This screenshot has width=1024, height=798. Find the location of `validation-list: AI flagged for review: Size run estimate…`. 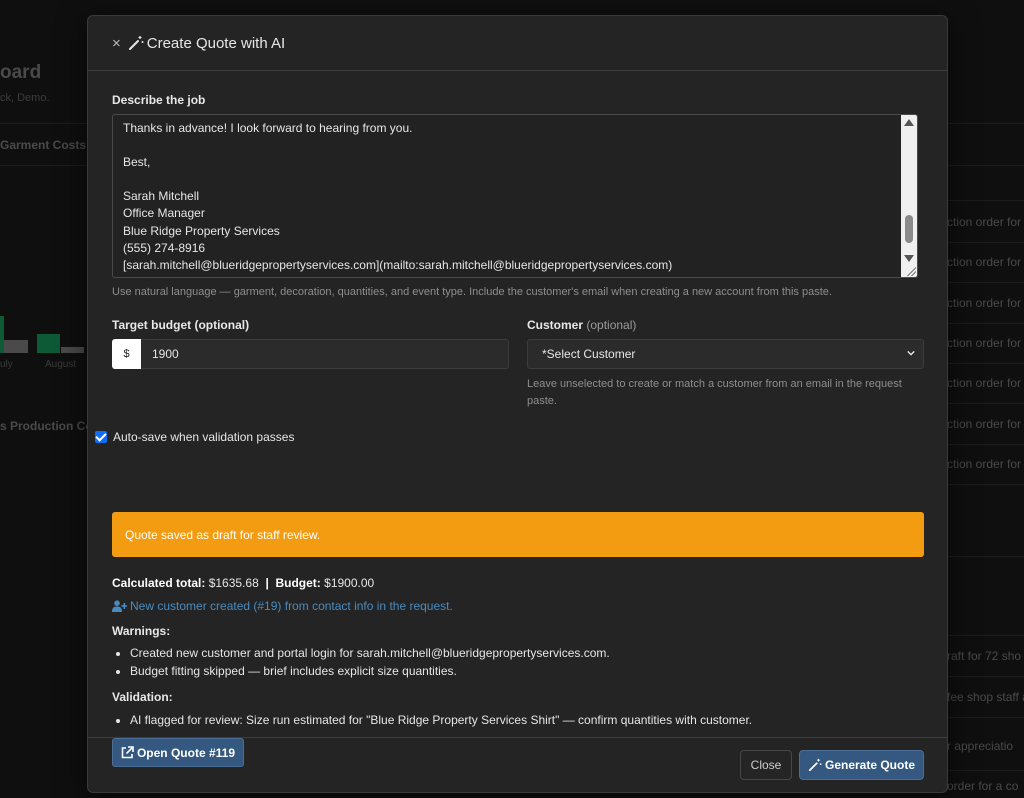

validation-list: AI flagged for review: Size run estimate… is located at coordinates (432, 721).